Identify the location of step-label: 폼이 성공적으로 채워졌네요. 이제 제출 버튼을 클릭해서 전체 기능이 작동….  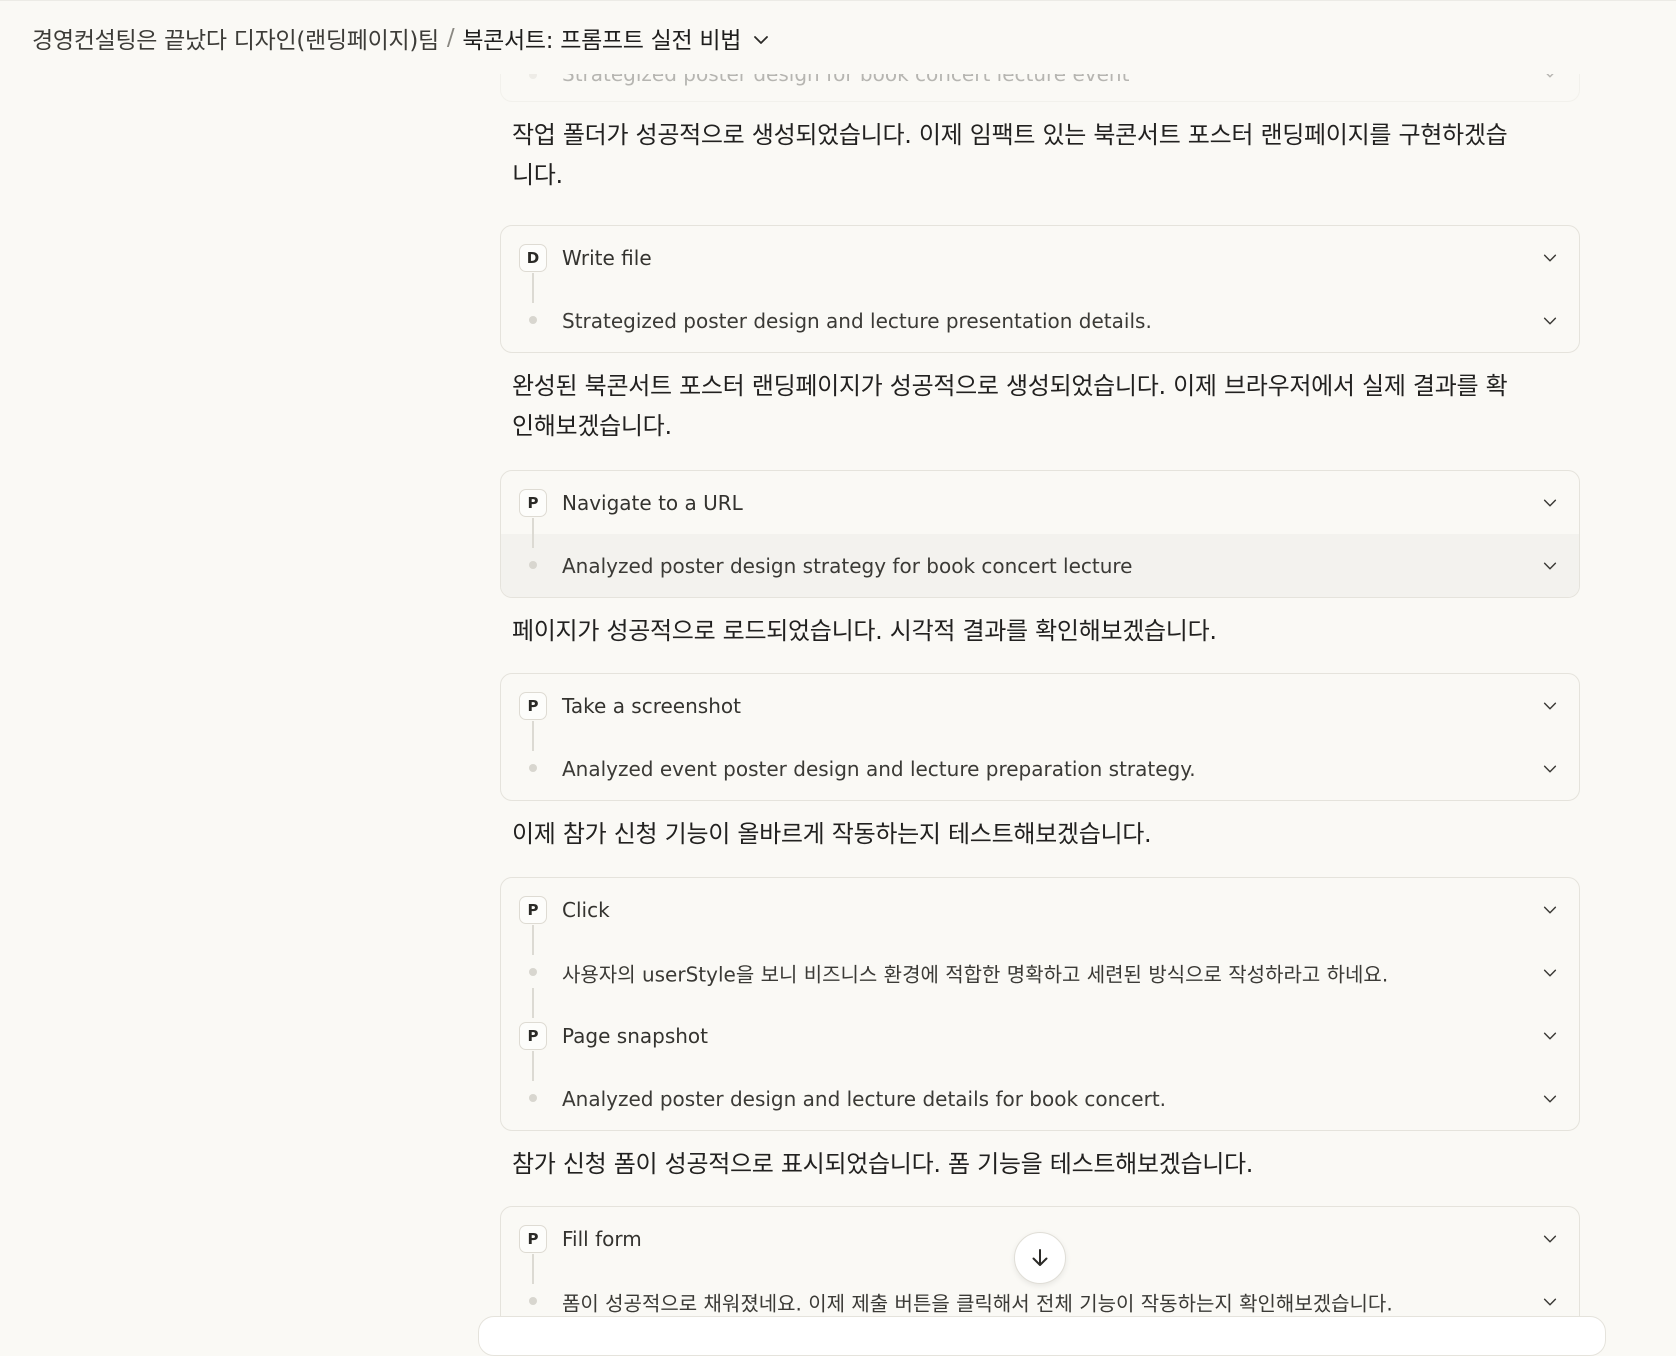
(977, 1303).